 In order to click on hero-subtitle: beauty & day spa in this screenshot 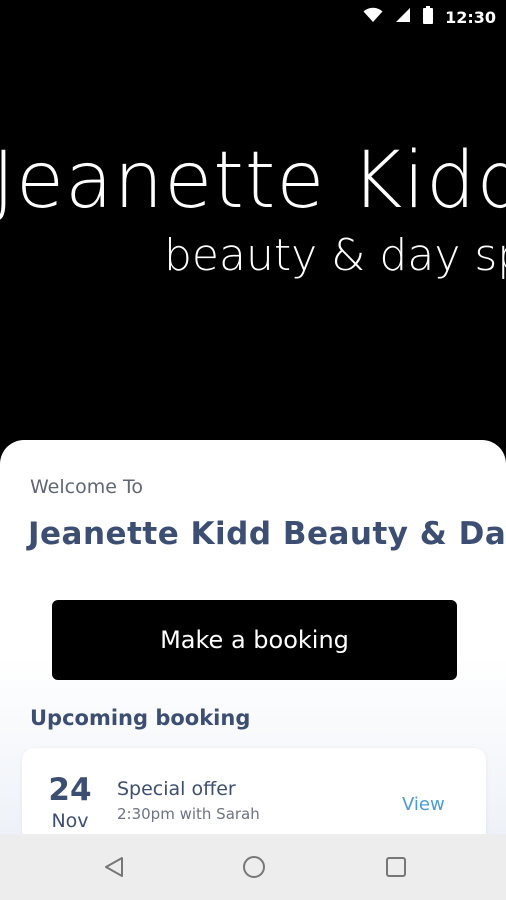, I will do `click(335, 255)`.